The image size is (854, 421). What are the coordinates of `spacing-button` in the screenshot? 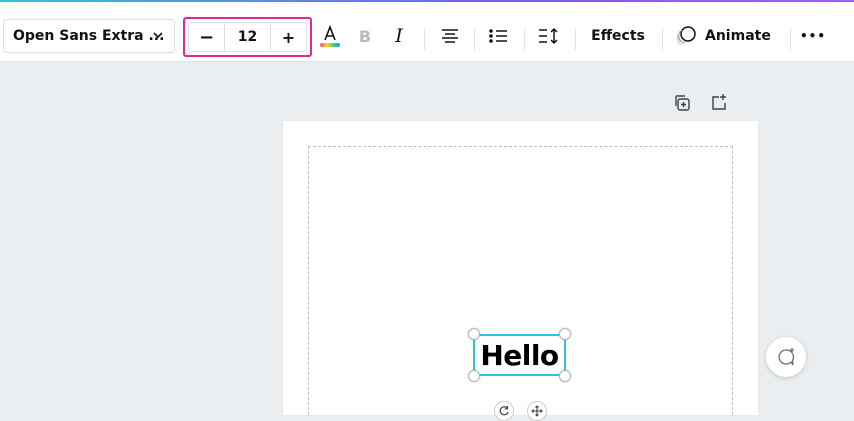 It's located at (549, 36).